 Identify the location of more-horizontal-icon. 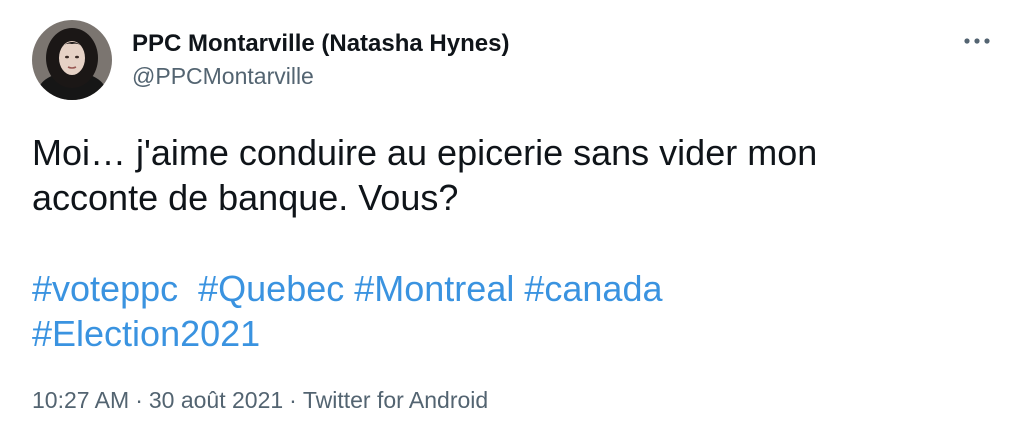
(977, 41).